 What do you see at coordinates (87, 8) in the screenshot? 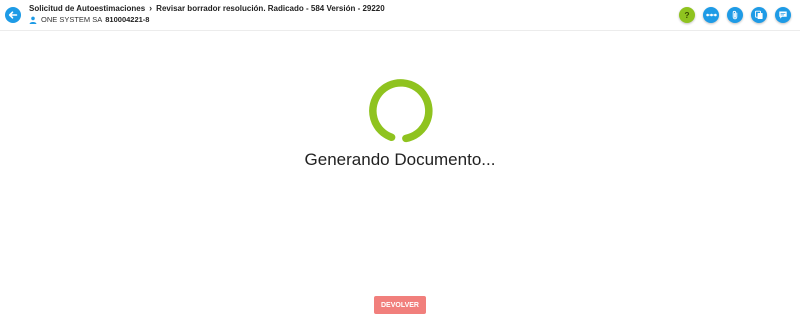
I see `breadcrumb-item-solicitud: Solicitud de Autoestimaciones` at bounding box center [87, 8].